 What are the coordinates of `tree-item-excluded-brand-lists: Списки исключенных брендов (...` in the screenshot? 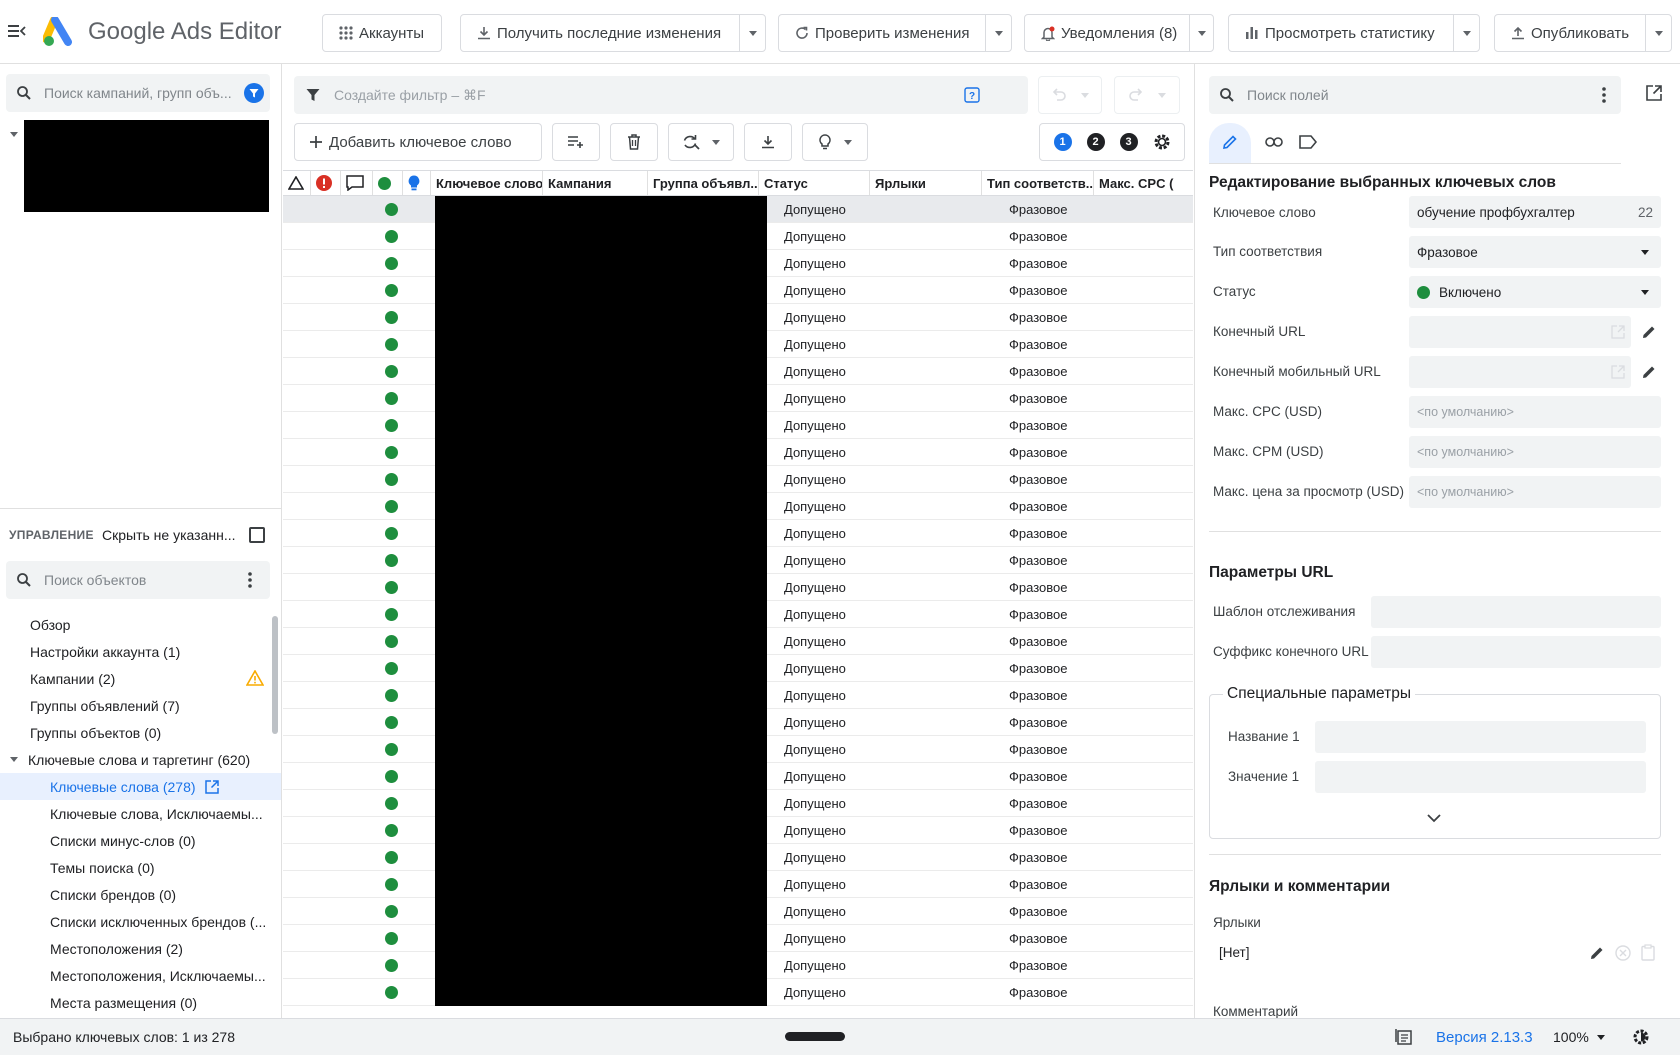 It's located at (140, 921).